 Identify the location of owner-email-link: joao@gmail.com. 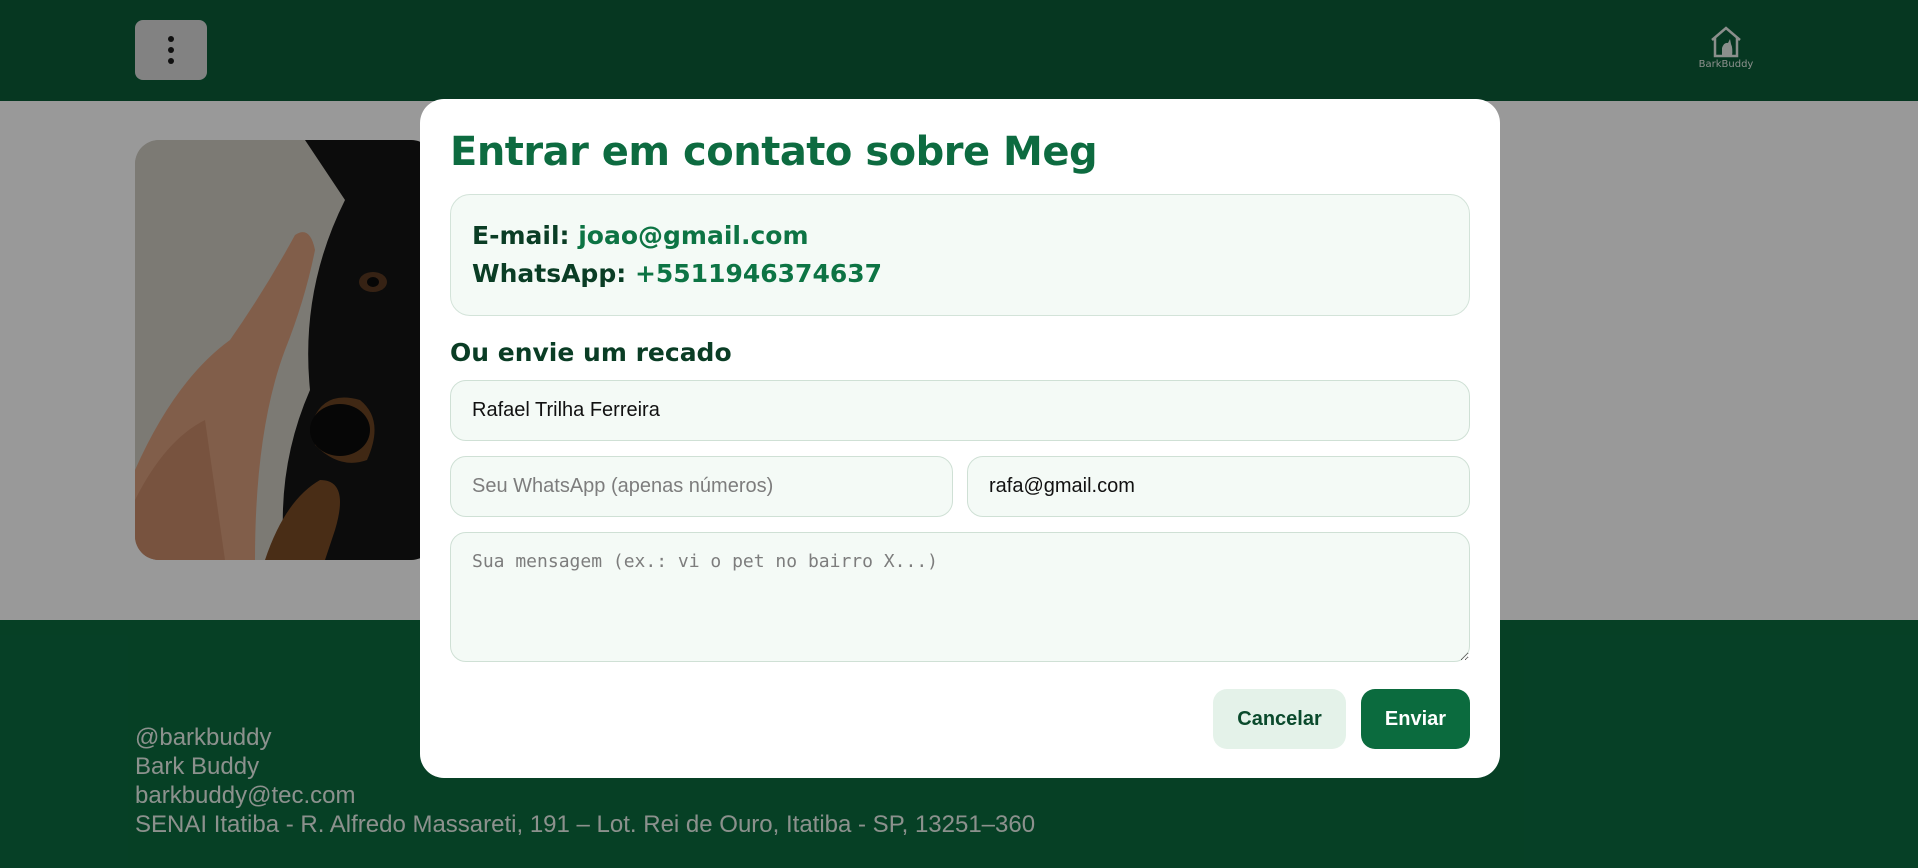
(693, 235).